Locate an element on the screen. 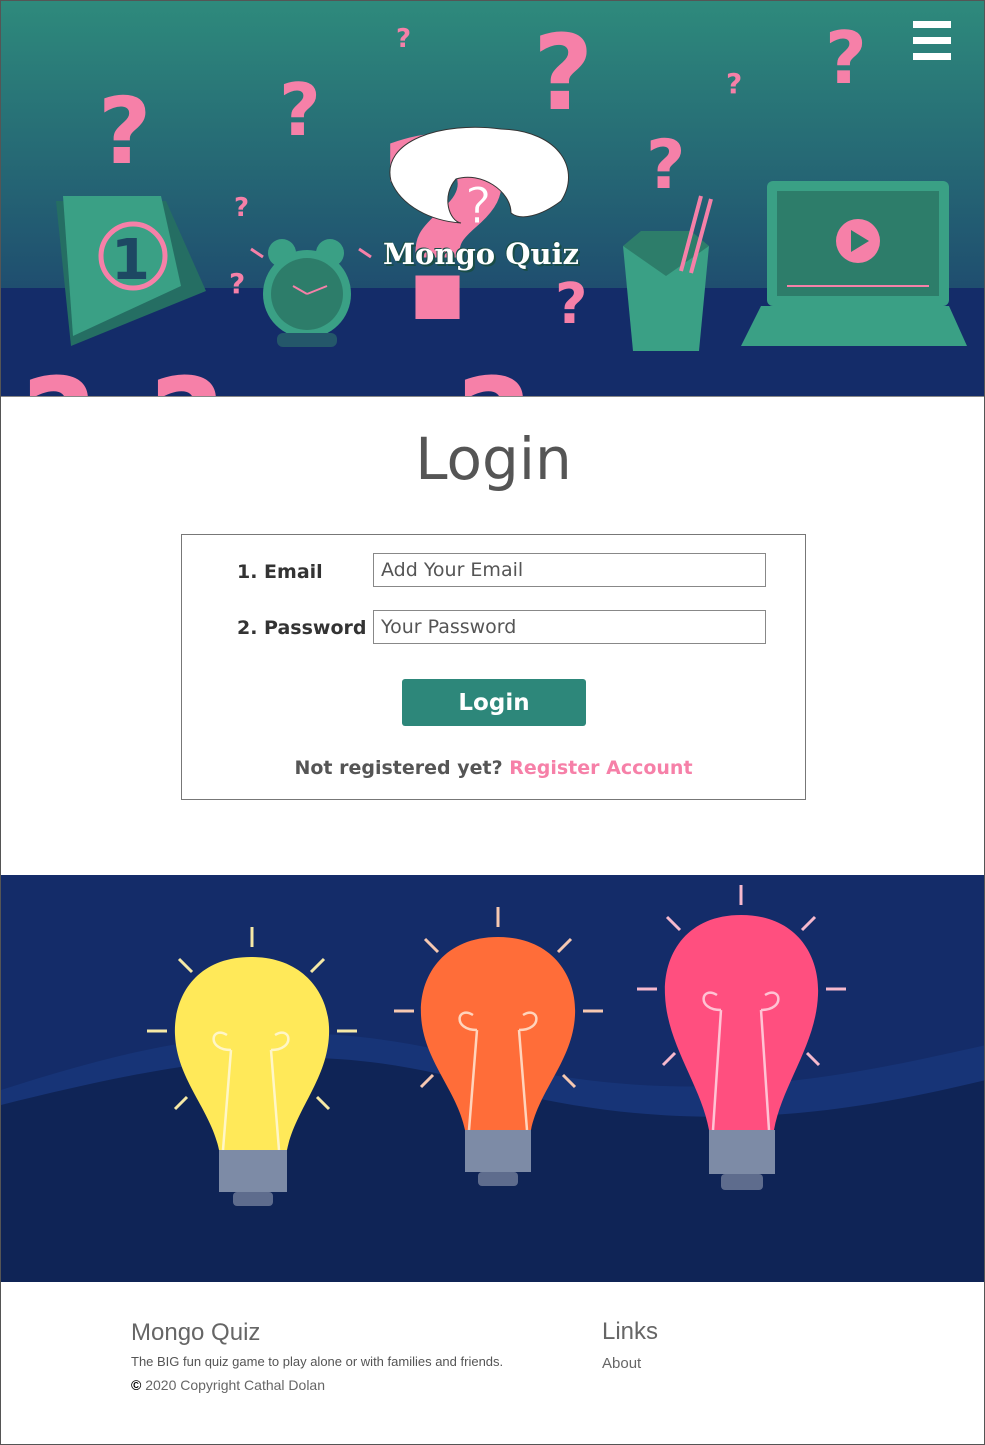 This screenshot has height=1445, width=985. copyright-text: © 2020 Copyright Cathal Dolan is located at coordinates (228, 1385).